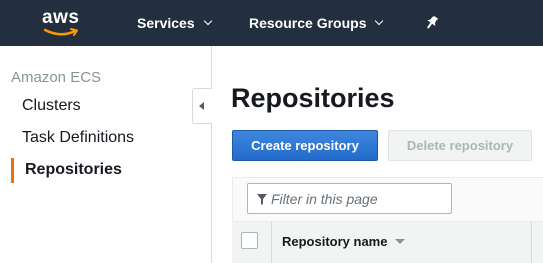 This screenshot has width=543, height=263. I want to click on filter-icon, so click(262, 199).